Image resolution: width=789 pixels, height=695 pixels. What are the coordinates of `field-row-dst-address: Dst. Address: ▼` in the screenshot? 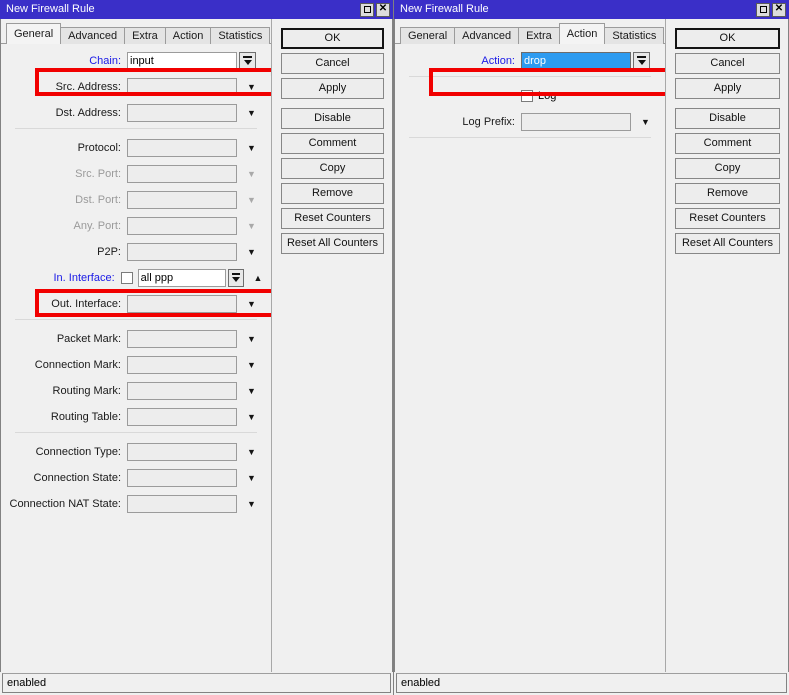 It's located at (136, 112).